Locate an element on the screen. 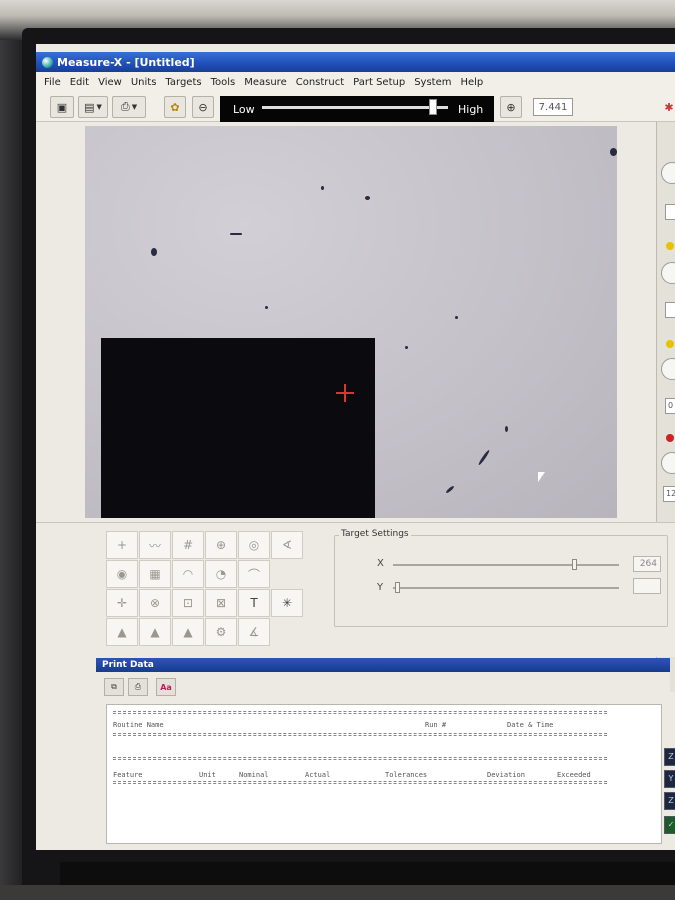 This screenshot has height=900, width=675. star-tool-button: ✳ is located at coordinates (287, 603).